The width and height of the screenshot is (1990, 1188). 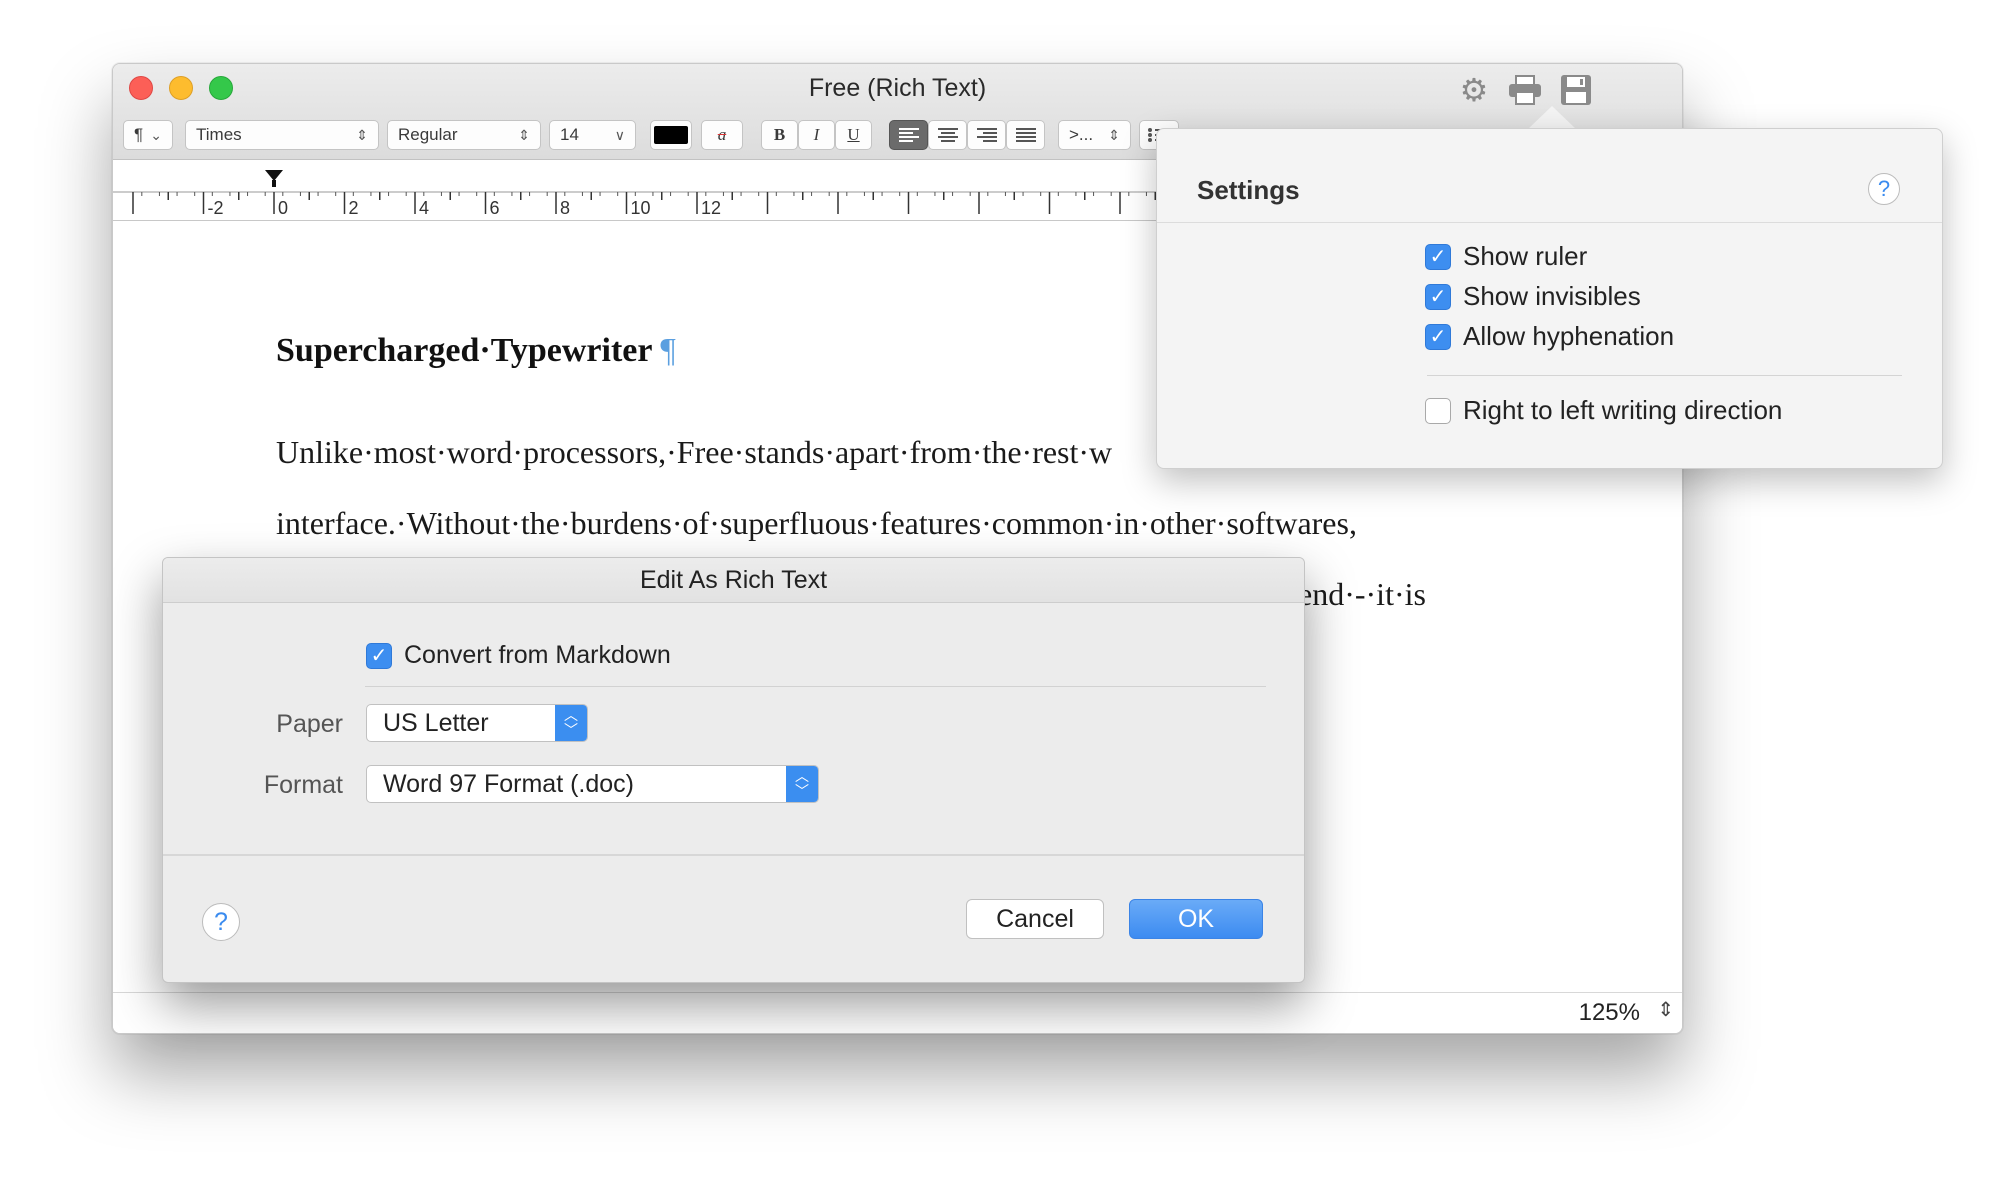 I want to click on heading-text: Supercharged·Typewriter, so click(x=464, y=350).